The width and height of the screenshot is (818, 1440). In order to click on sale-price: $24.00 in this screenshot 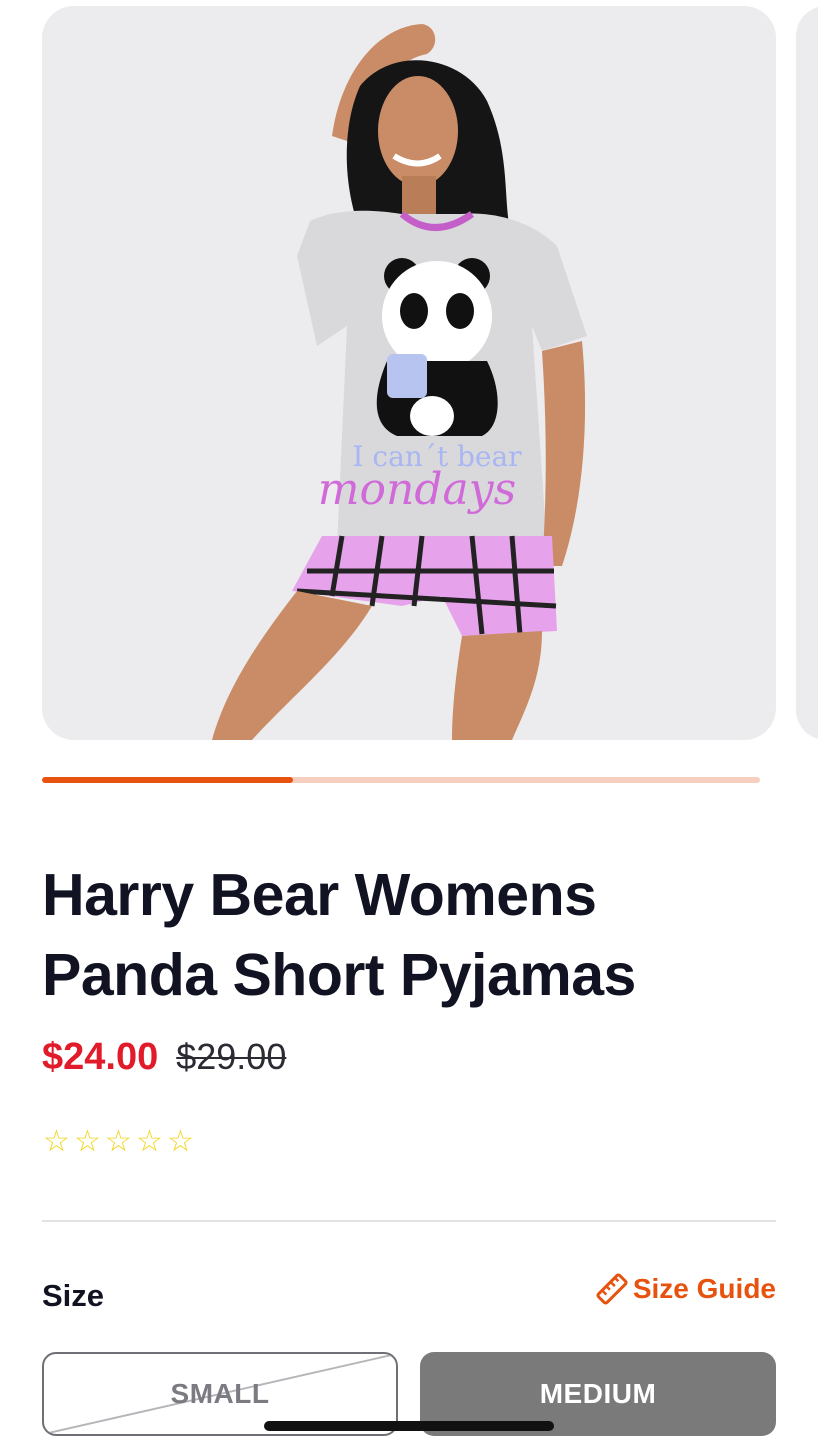, I will do `click(100, 1056)`.